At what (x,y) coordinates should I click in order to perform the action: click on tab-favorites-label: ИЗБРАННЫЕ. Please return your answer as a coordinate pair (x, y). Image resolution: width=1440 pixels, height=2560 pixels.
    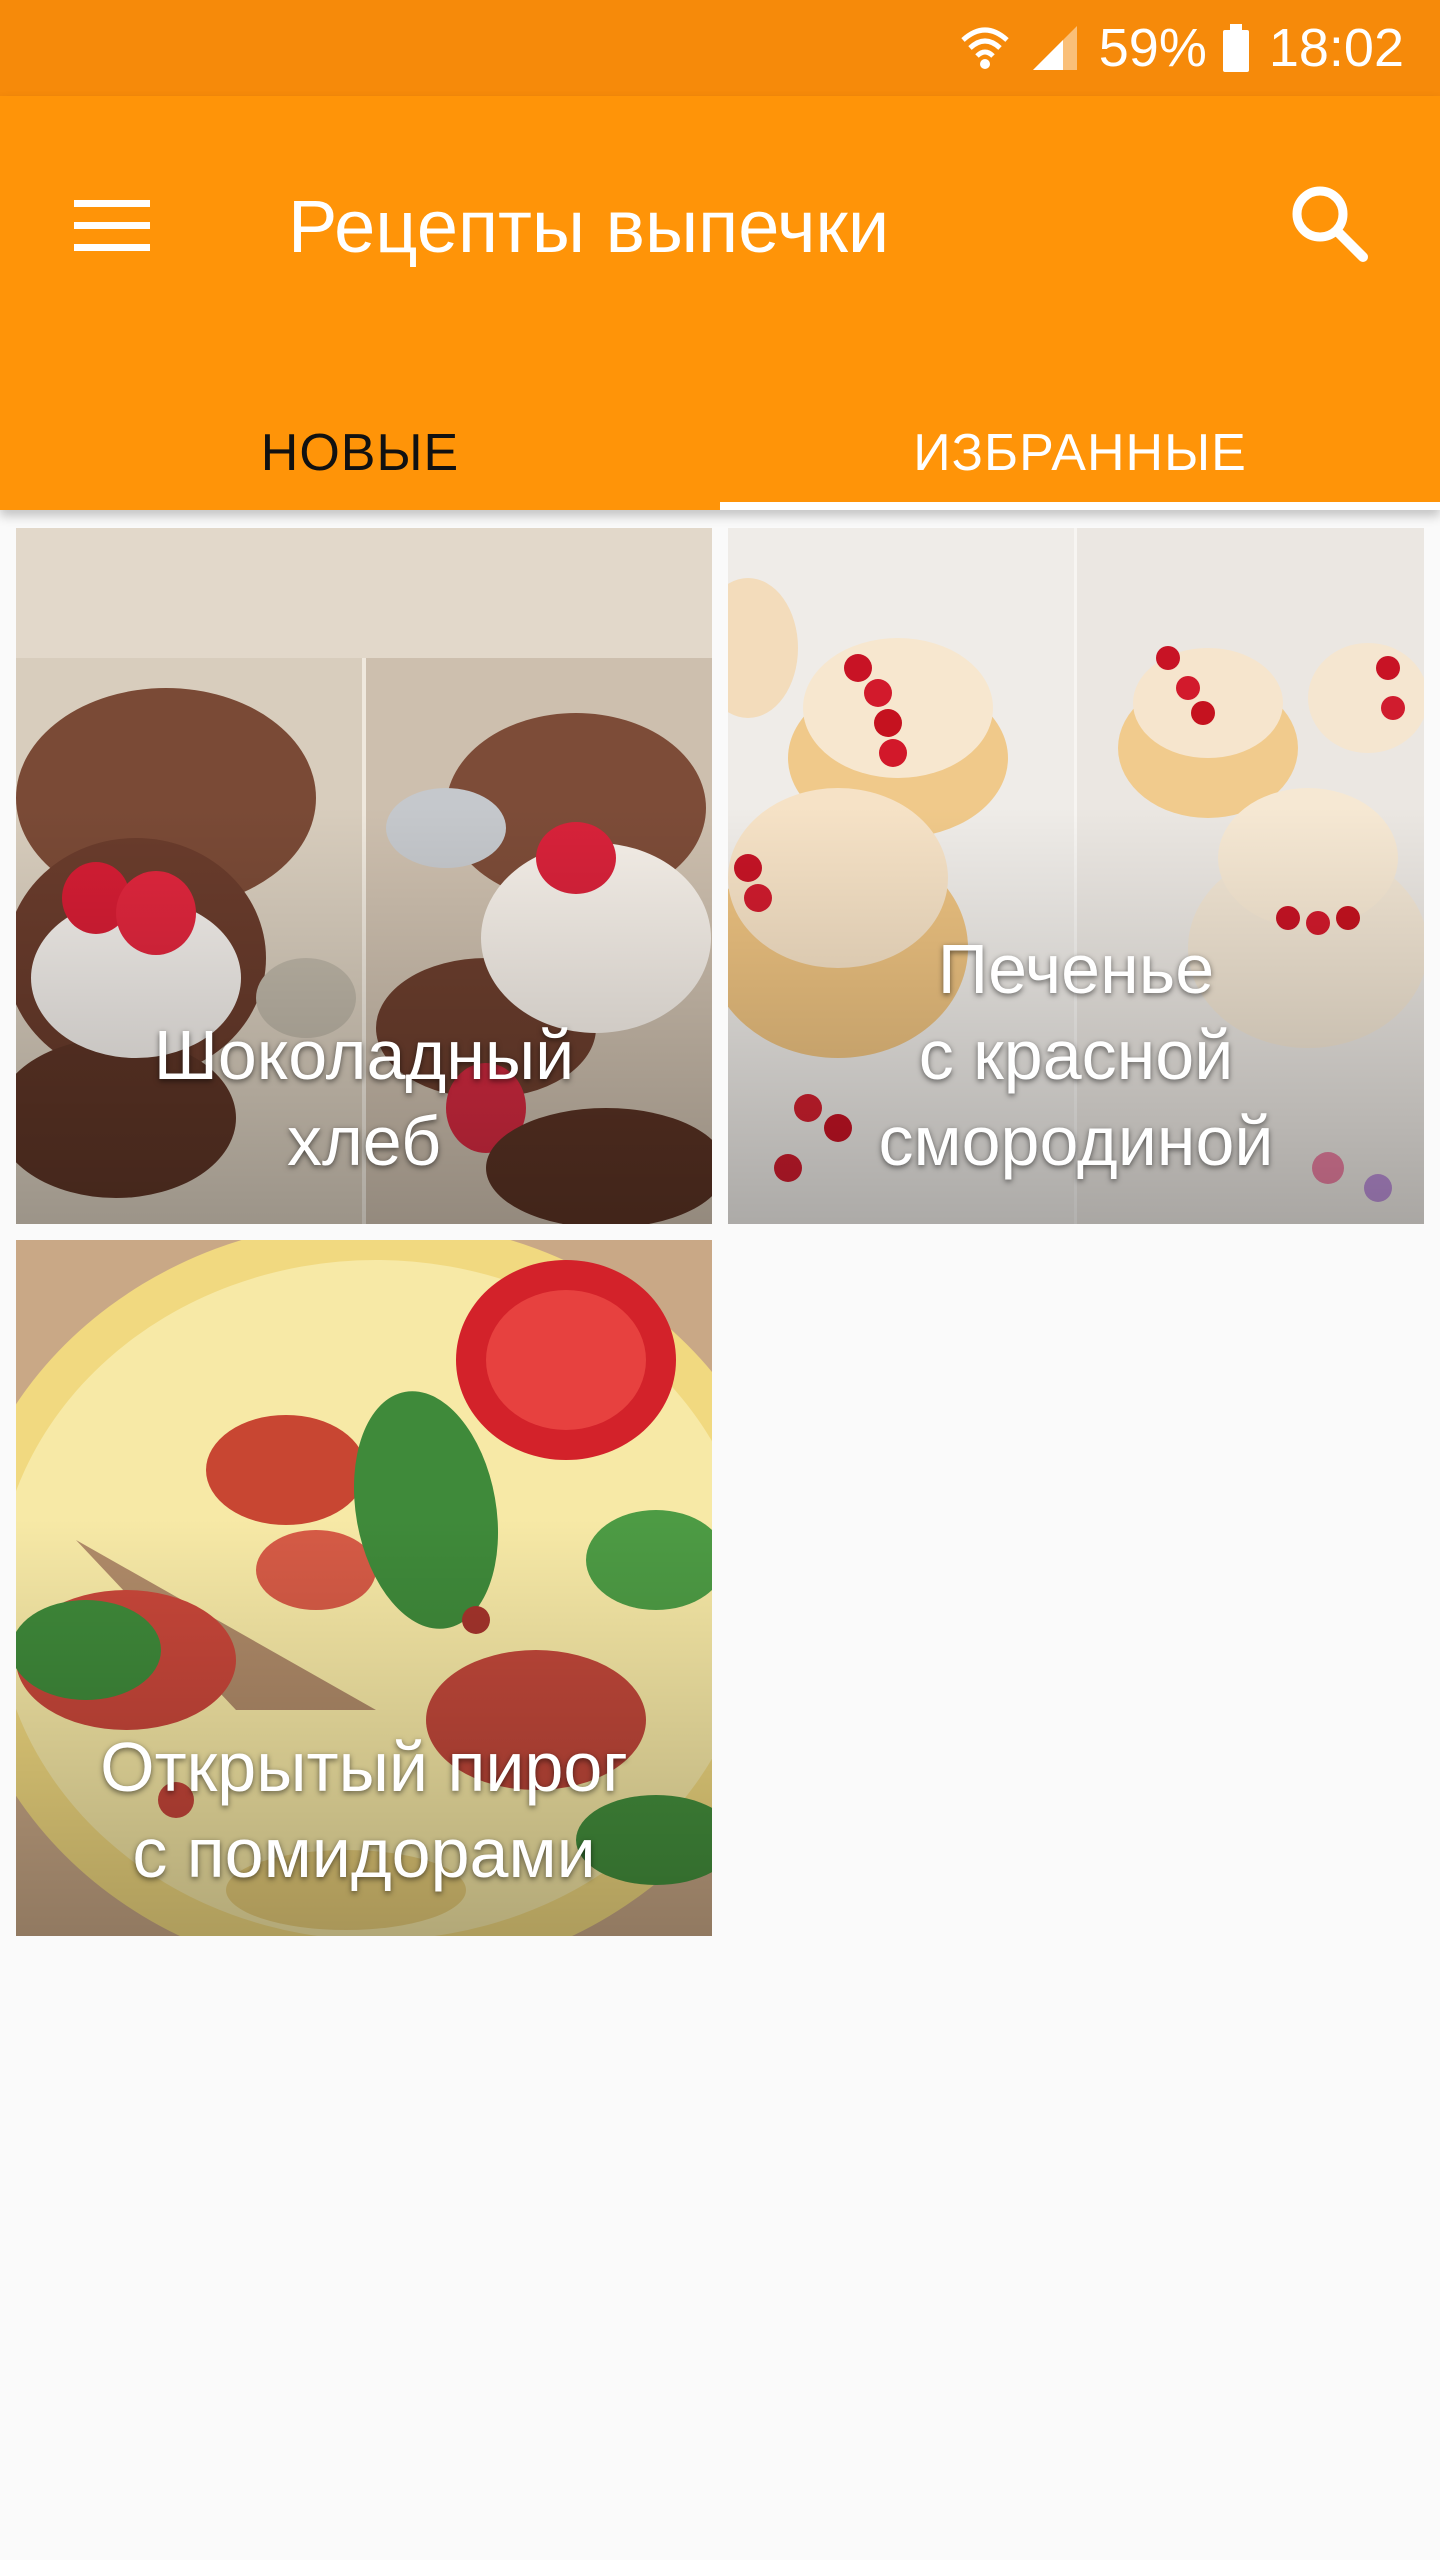
    Looking at the image, I should click on (1080, 453).